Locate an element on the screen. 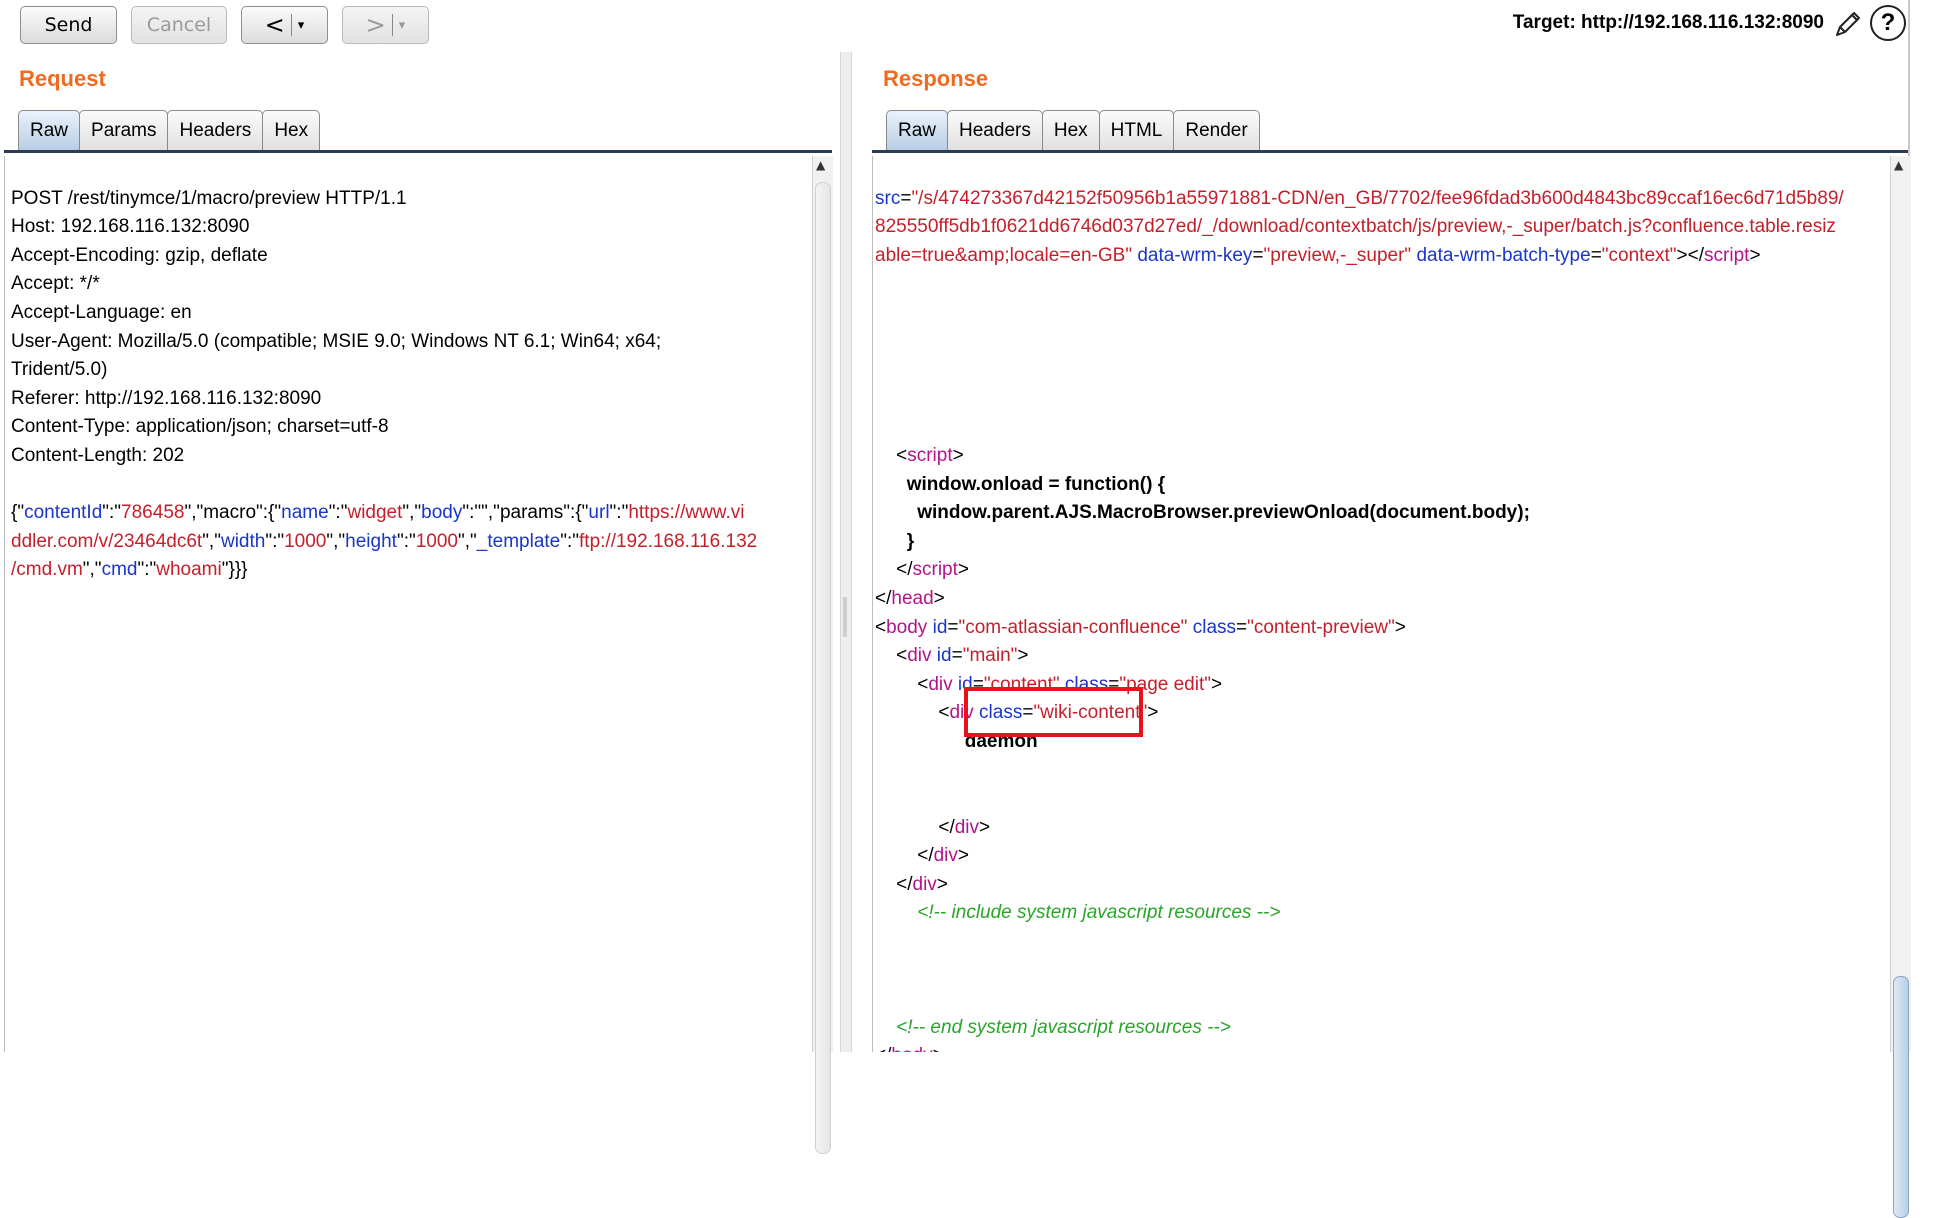  response-line: <script> is located at coordinates (919, 455).